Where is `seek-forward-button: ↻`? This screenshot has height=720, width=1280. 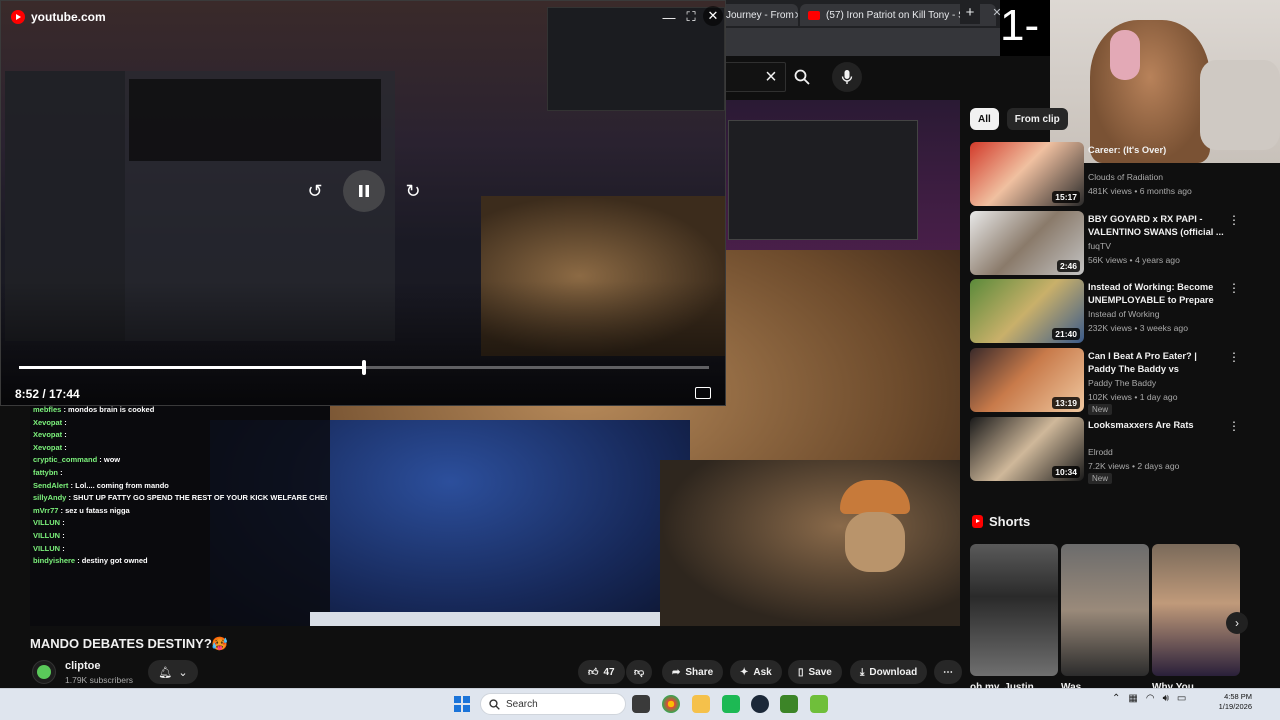
seek-forward-button: ↻ is located at coordinates (413, 191).